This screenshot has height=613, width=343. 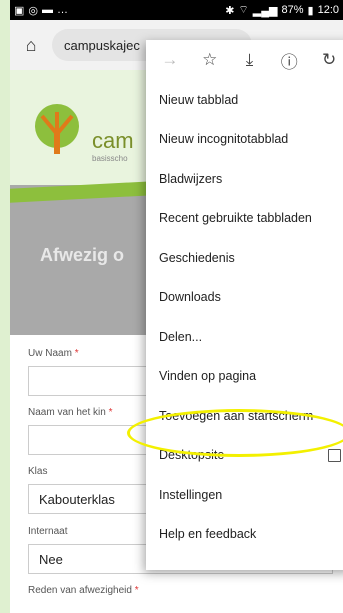 What do you see at coordinates (244, 140) in the screenshot?
I see `menu-item-incognito-tab: Nieuw incognitotabblad` at bounding box center [244, 140].